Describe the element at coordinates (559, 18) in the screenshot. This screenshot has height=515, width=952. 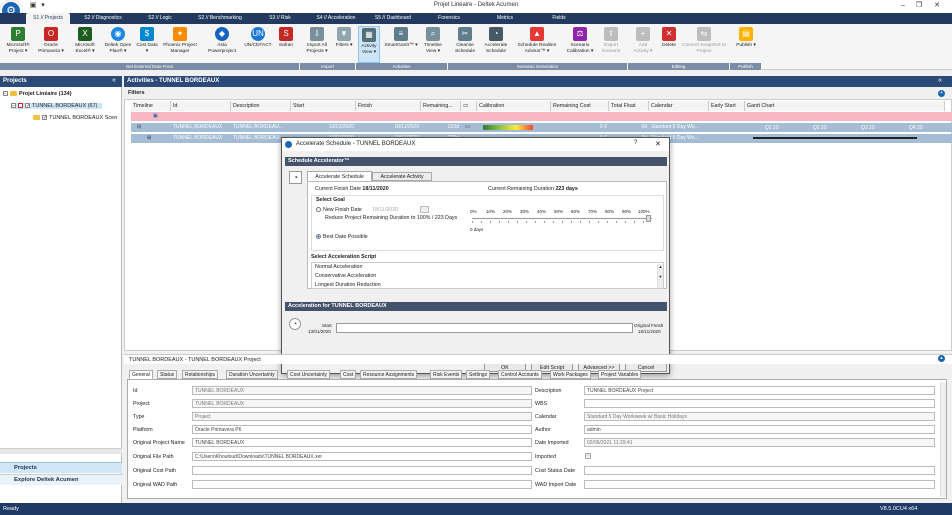
I see `tab-fields: Fields` at that location.